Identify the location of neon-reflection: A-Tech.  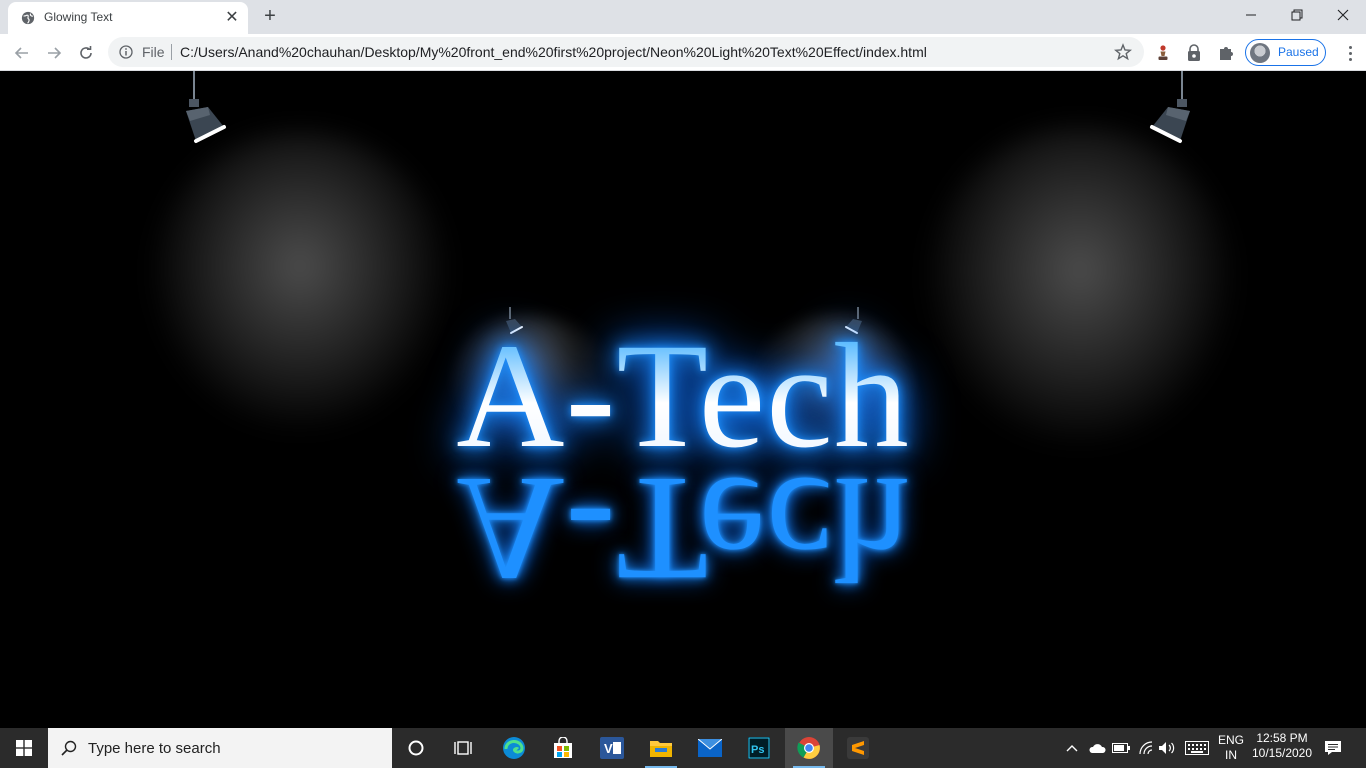
(683, 529).